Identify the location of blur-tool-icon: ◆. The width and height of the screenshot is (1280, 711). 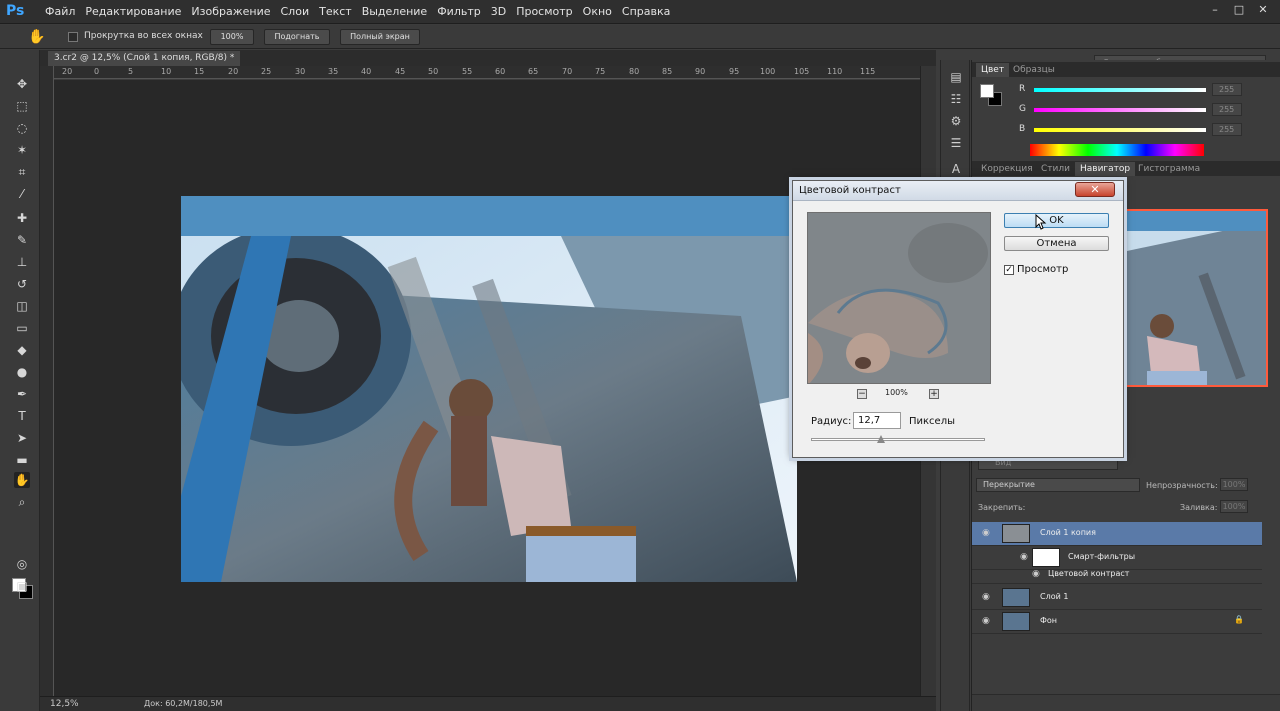
(22, 350).